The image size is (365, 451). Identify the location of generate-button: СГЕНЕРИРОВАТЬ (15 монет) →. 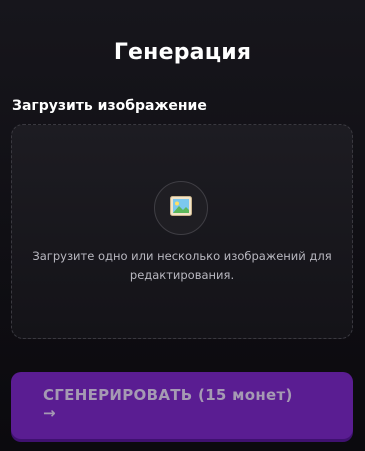
(182, 405).